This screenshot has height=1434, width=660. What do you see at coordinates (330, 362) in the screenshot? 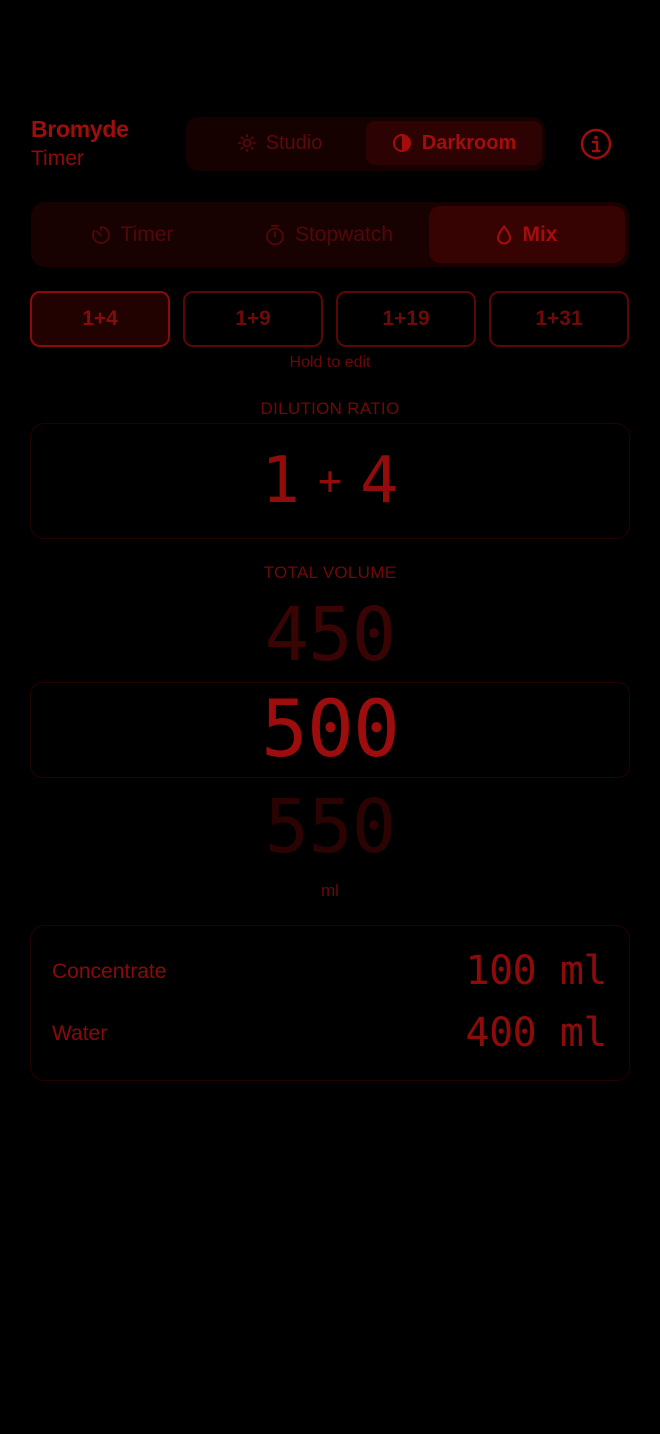
I see `preset-hint: Hold to edit` at bounding box center [330, 362].